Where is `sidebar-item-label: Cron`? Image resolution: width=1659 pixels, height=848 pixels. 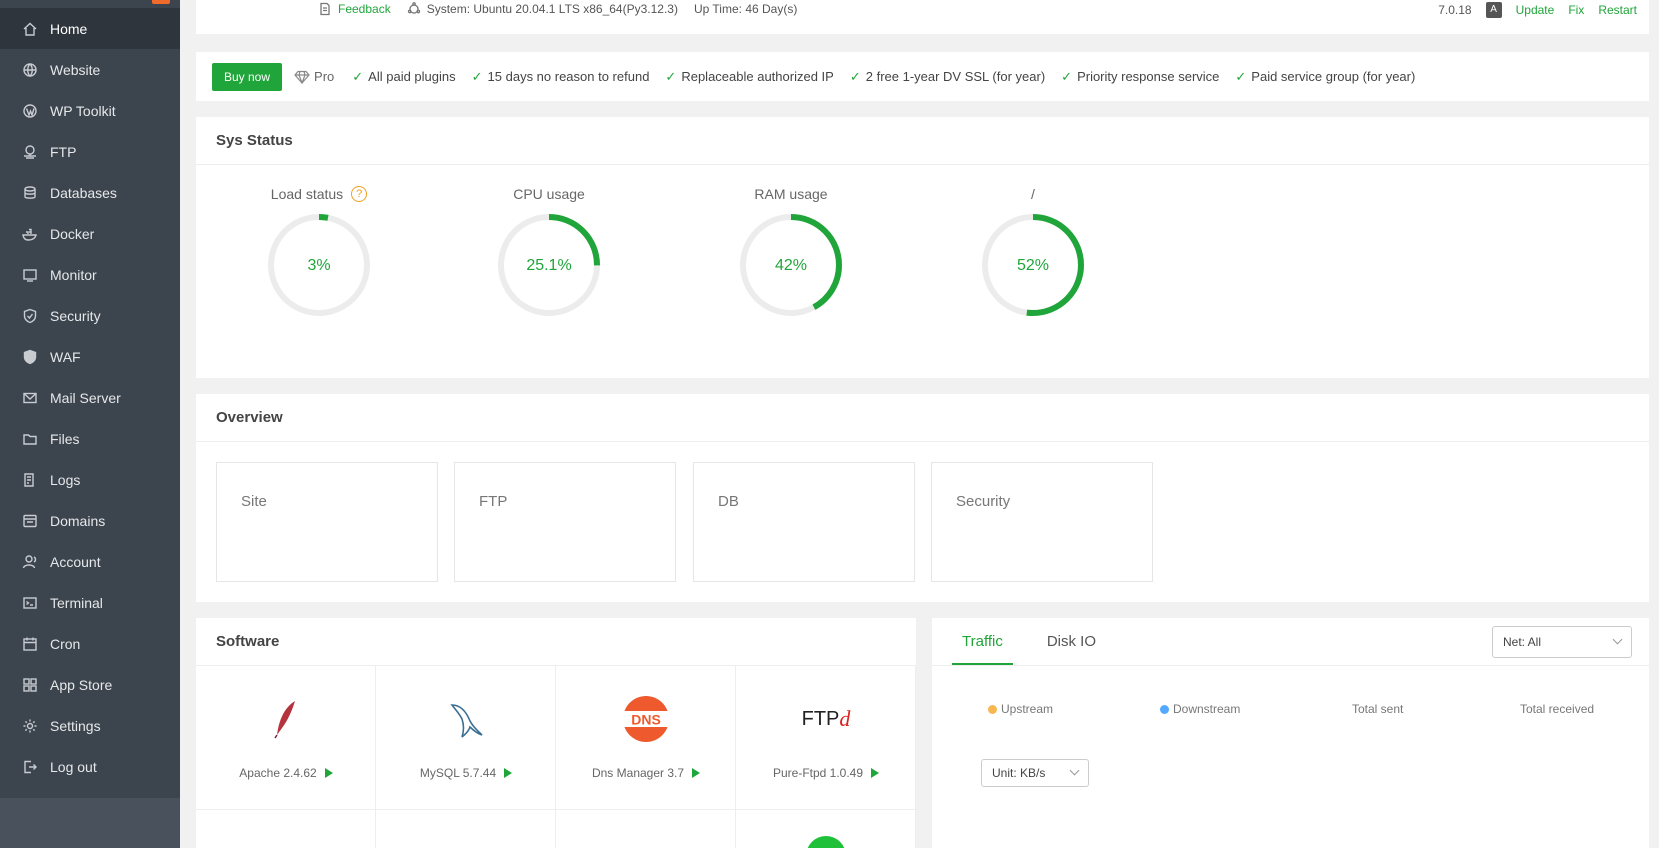
sidebar-item-label: Cron is located at coordinates (65, 643).